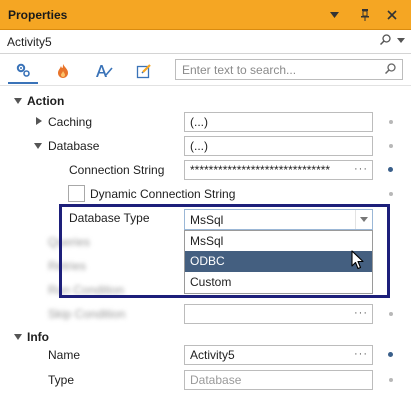  Describe the element at coordinates (87, 314) in the screenshot. I see `property-label: Skip Condition` at that location.